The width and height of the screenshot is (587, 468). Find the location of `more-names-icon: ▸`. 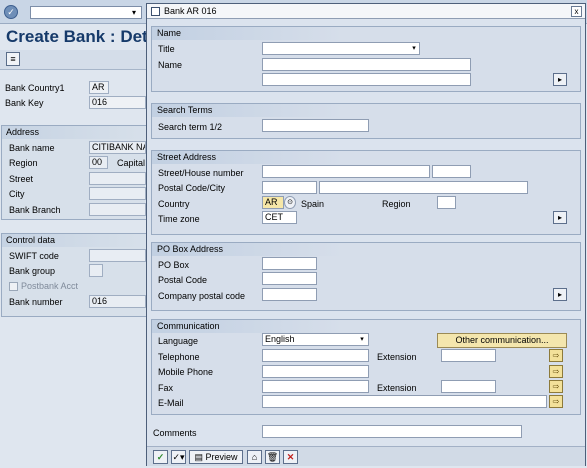

more-names-icon: ▸ is located at coordinates (560, 79).